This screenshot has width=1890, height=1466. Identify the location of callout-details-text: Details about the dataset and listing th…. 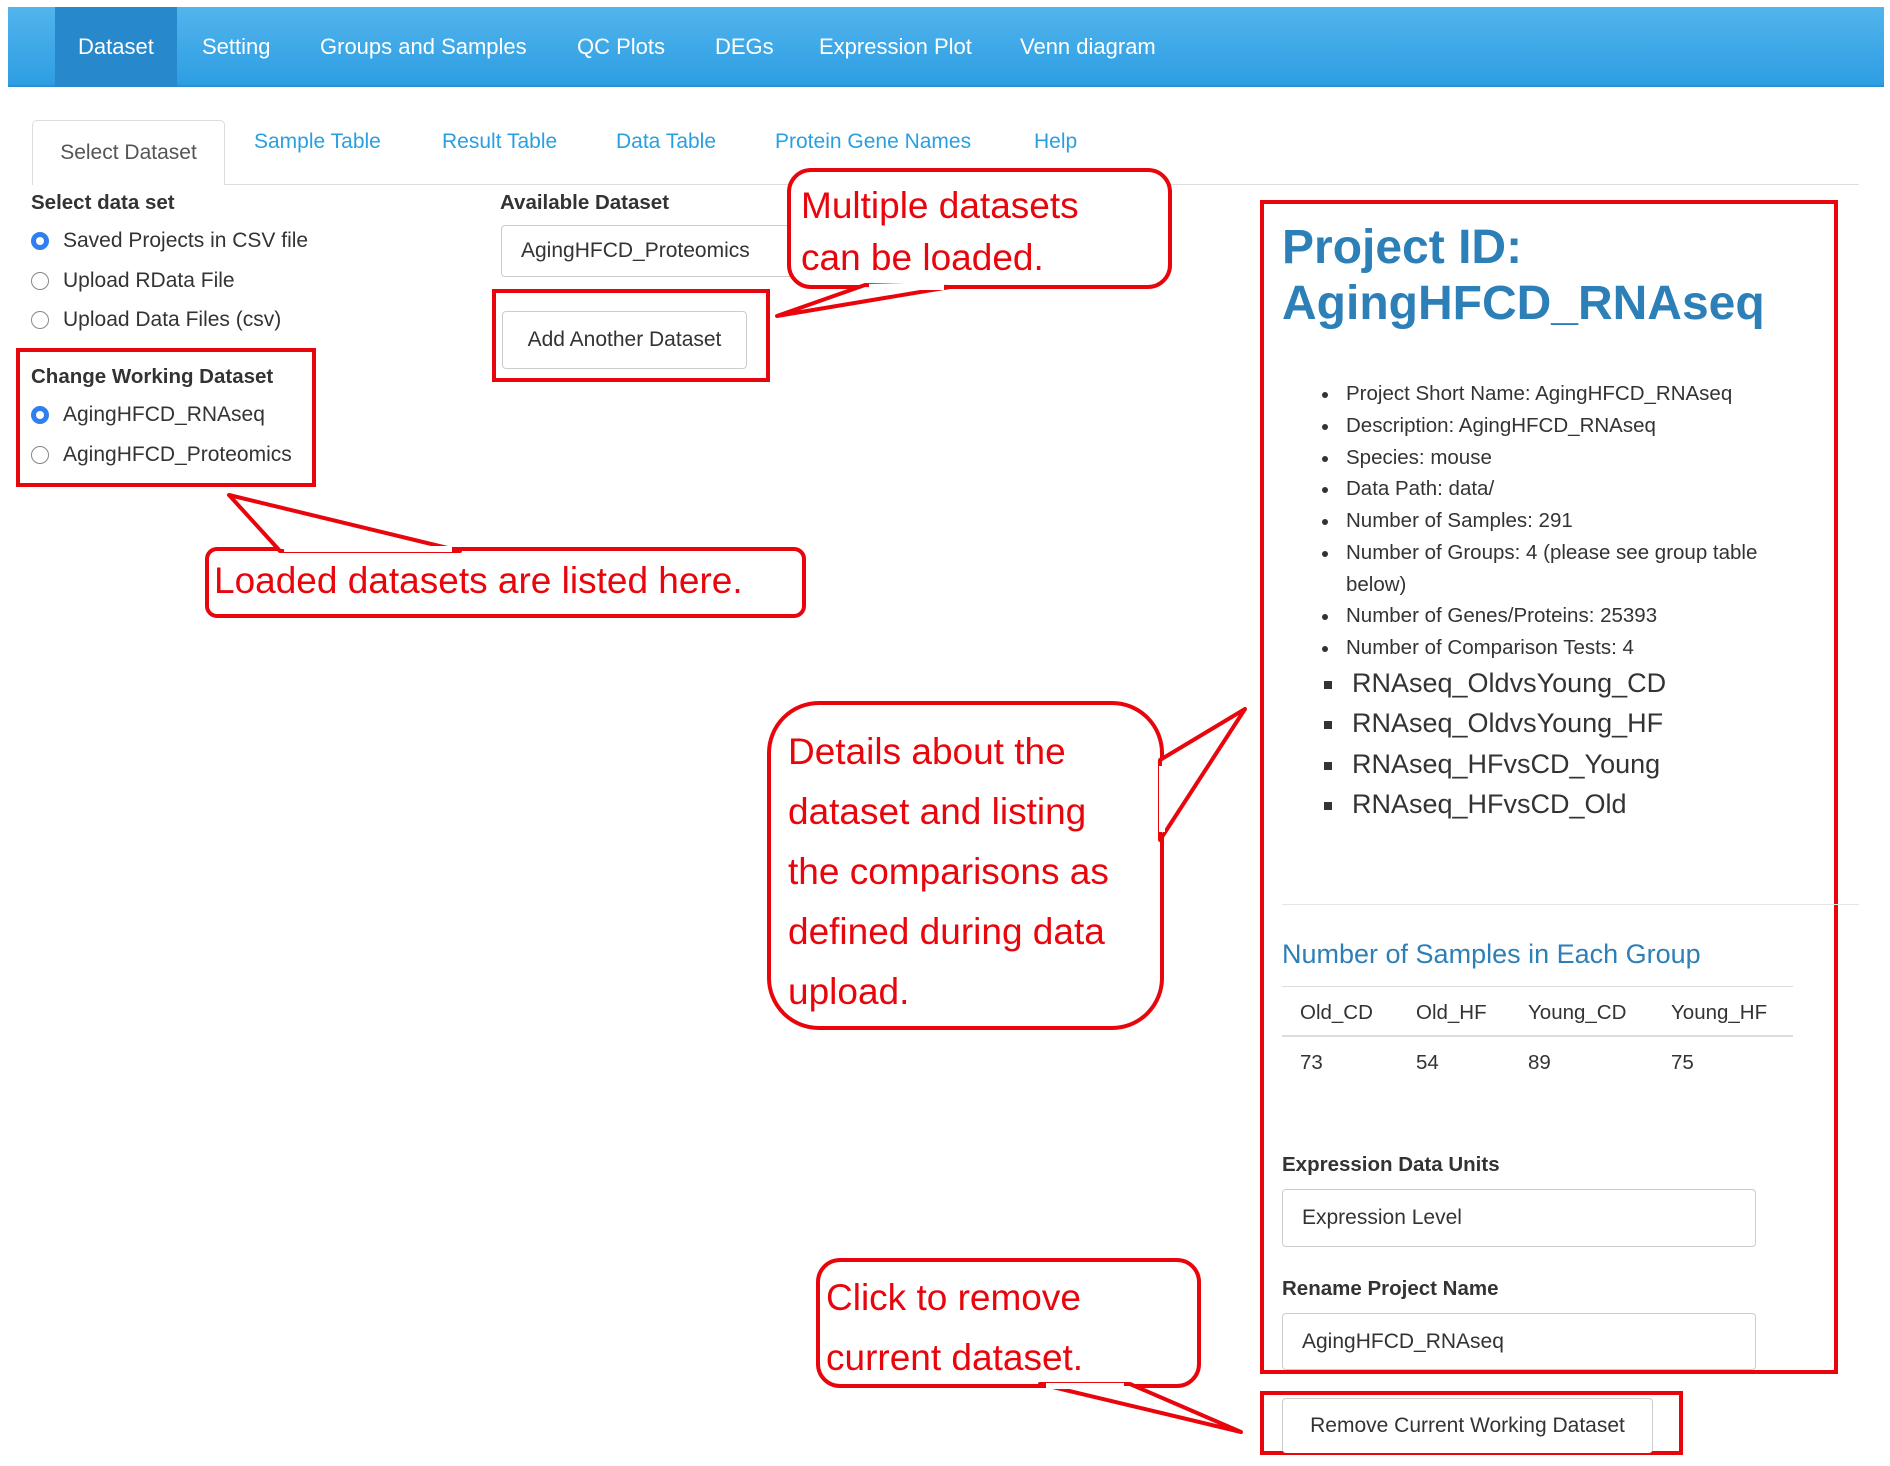
(948, 872).